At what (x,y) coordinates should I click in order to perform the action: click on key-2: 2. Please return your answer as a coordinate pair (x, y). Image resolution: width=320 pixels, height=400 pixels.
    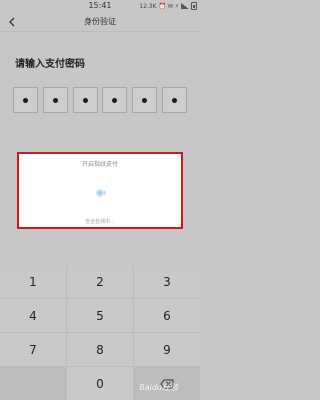
    Looking at the image, I should click on (100, 281).